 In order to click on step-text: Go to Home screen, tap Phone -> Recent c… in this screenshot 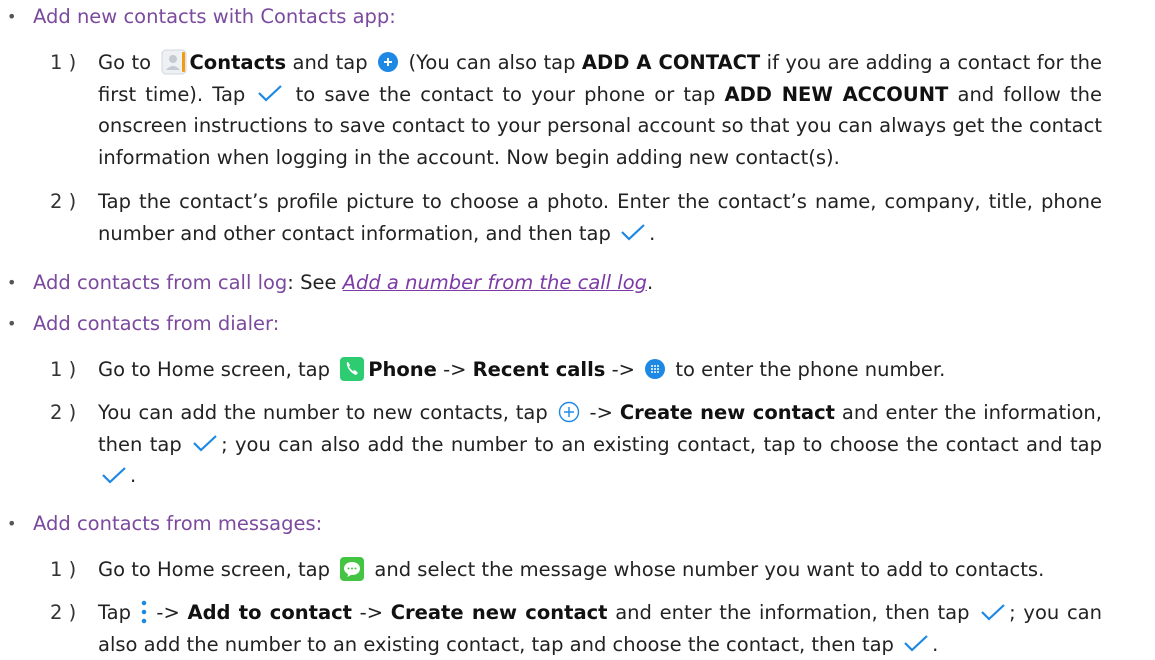, I will do `click(600, 370)`.